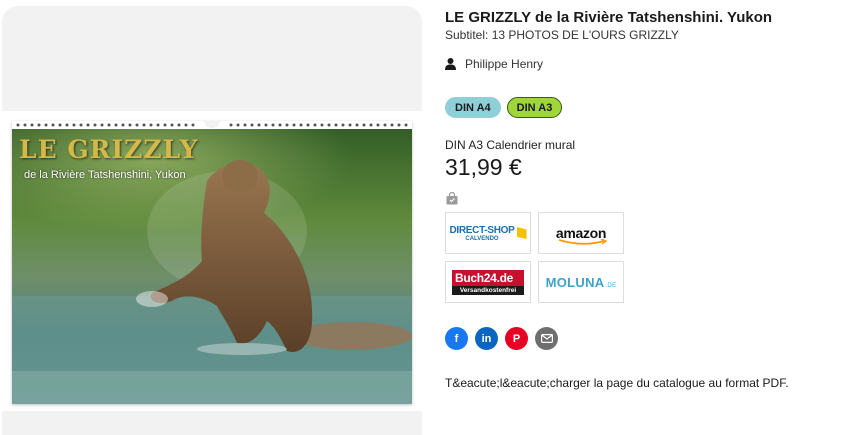 The height and width of the screenshot is (435, 865). Describe the element at coordinates (483, 167) in the screenshot. I see `price: 31,99 €` at that location.